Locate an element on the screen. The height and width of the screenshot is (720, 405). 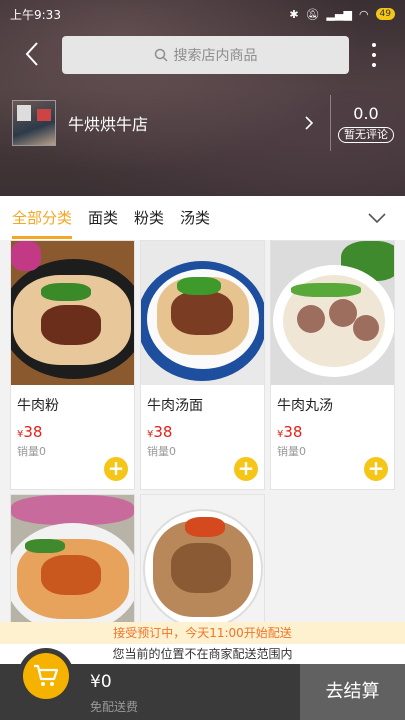
tab-noodles: 面类 is located at coordinates (103, 218).